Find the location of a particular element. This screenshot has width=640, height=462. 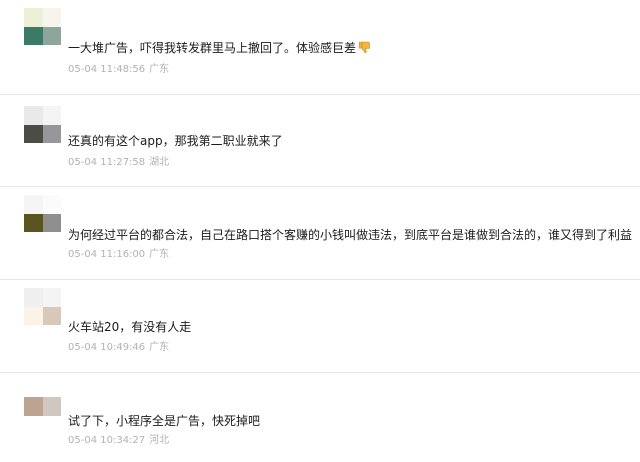

comment-meta: 05-04 11:48:56 广东 is located at coordinates (118, 70).